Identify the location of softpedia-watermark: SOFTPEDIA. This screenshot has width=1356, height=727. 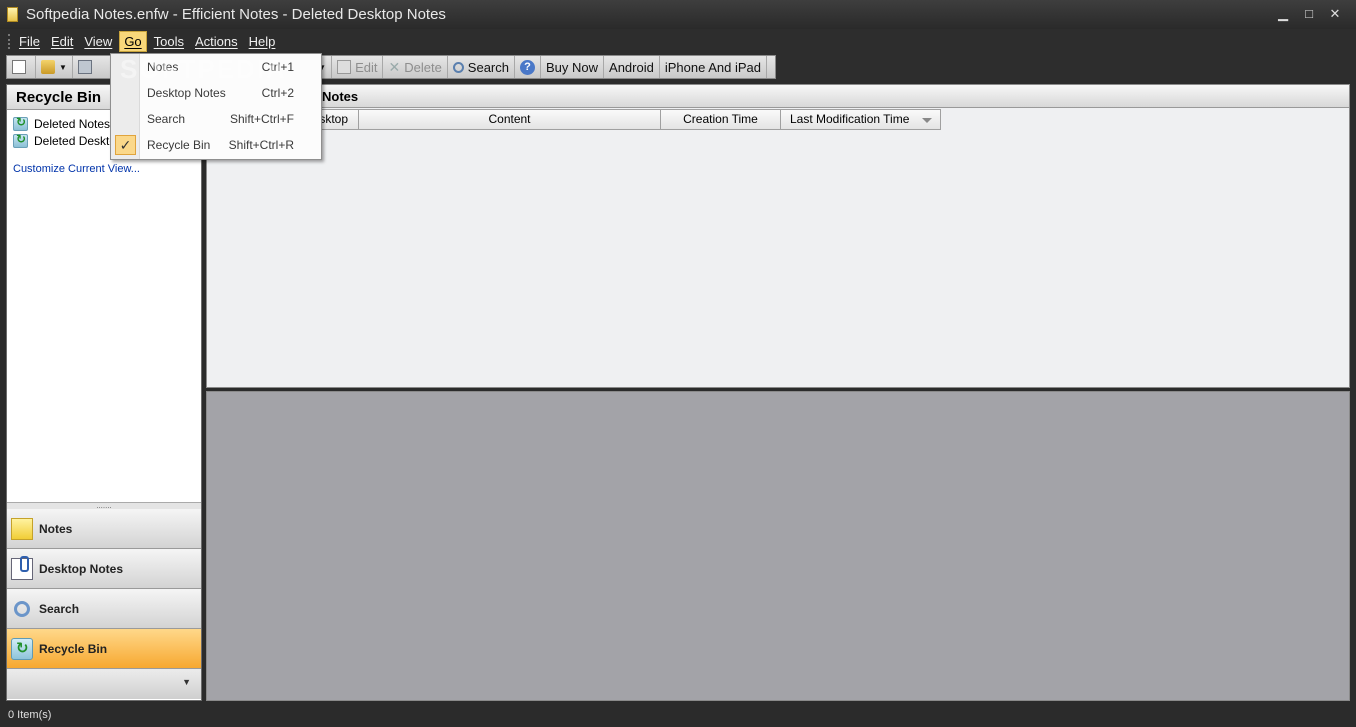
(203, 69).